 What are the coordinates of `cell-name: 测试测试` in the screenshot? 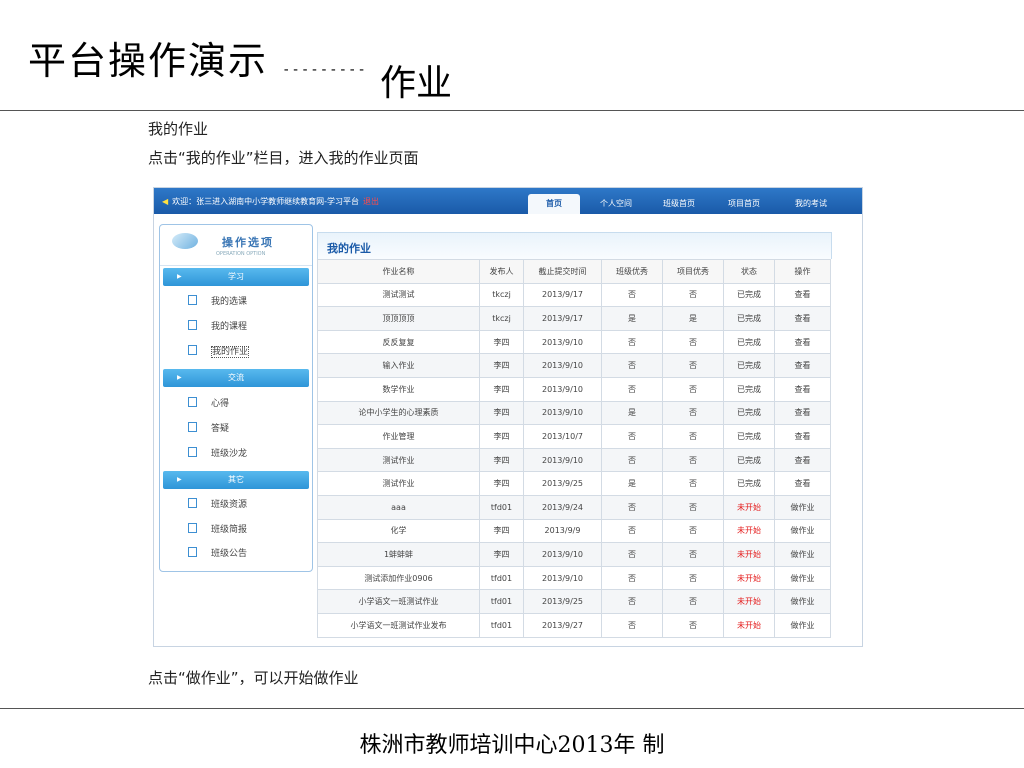 It's located at (398, 295).